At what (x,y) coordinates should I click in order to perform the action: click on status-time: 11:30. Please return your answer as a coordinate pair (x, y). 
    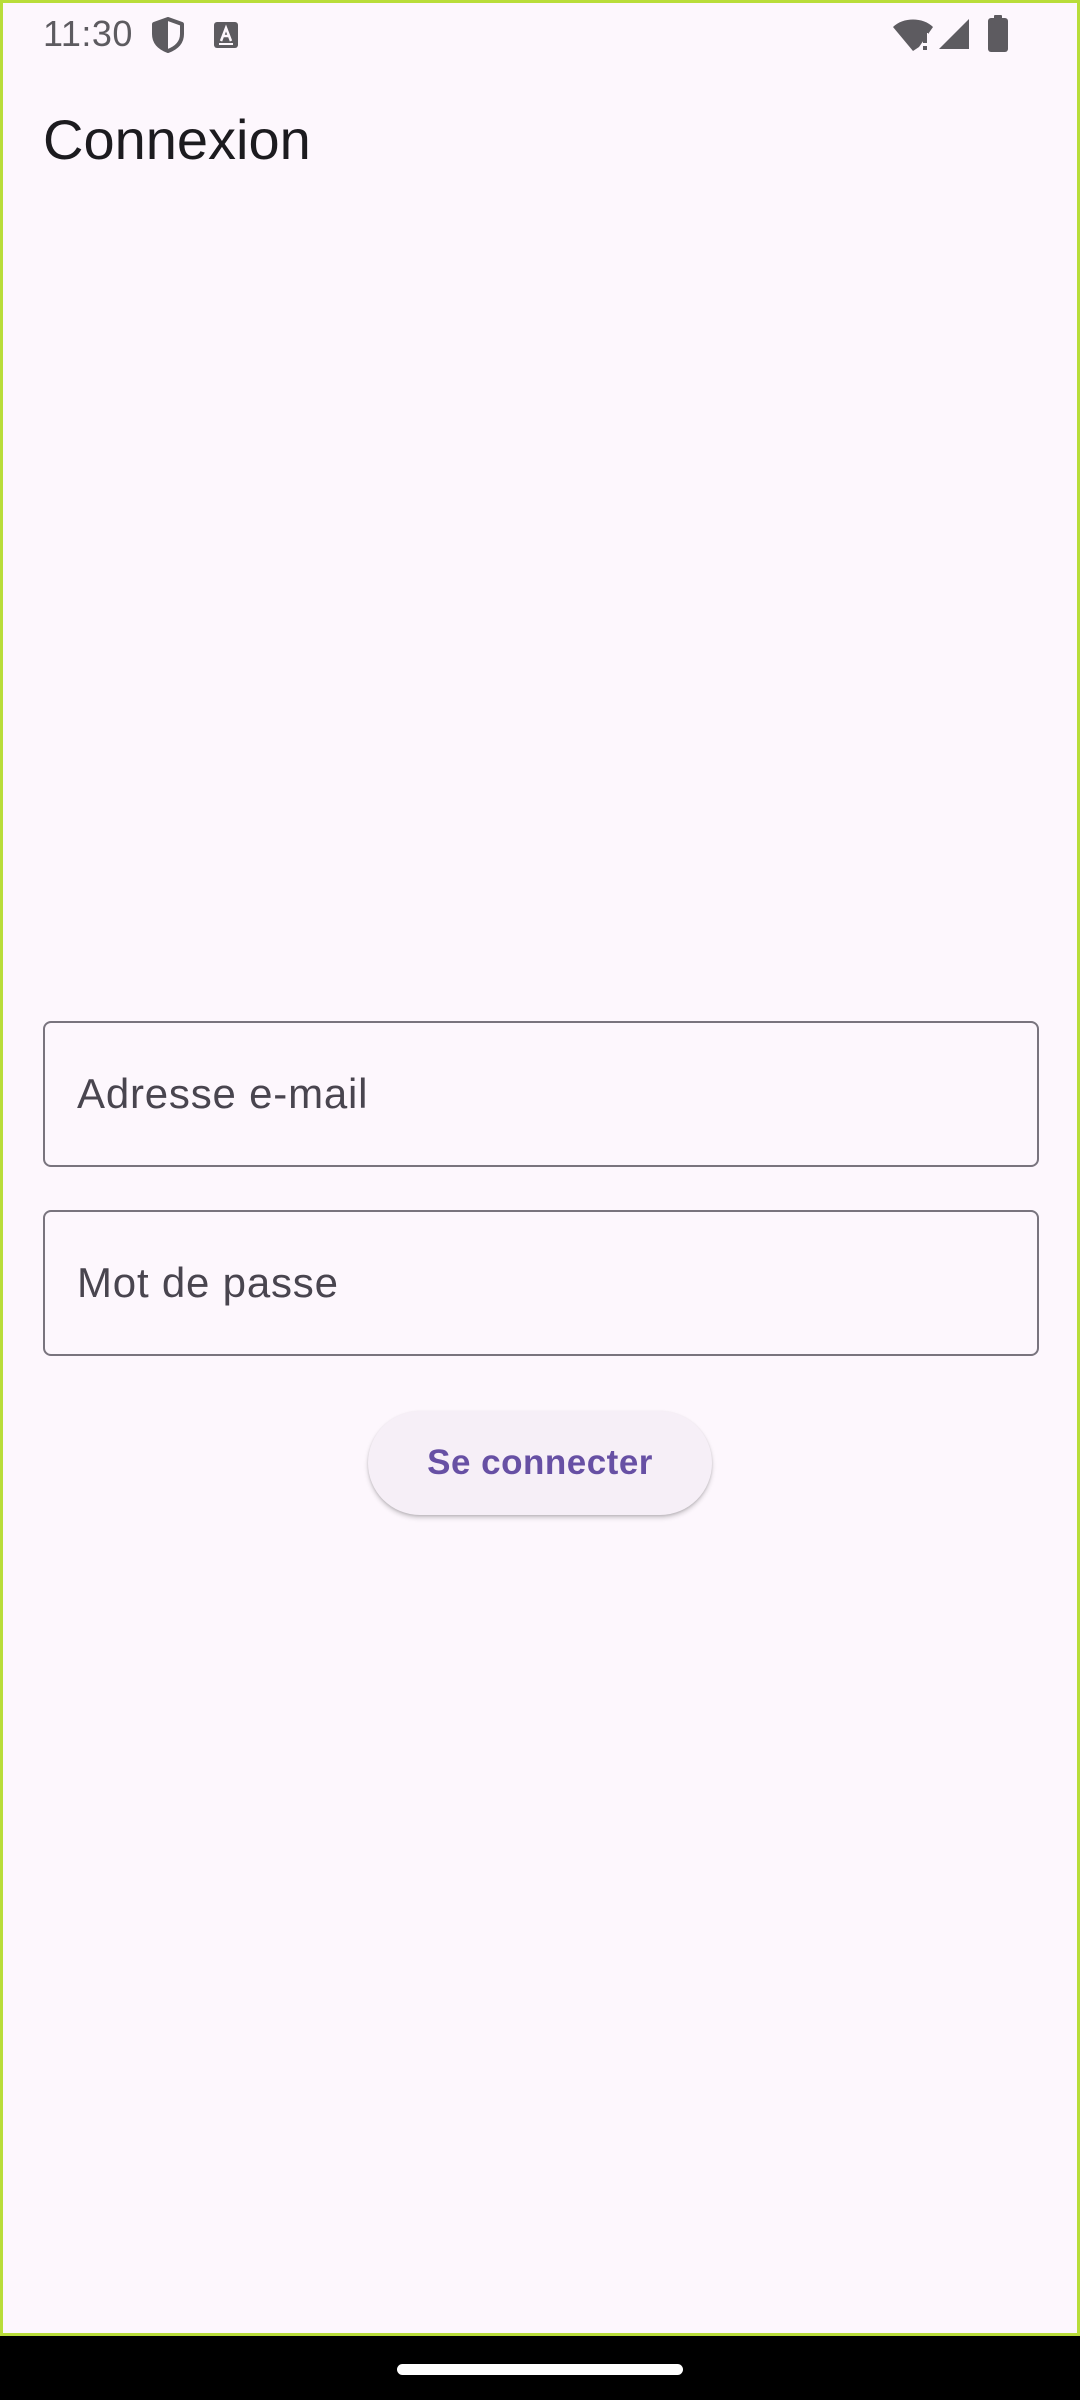
    Looking at the image, I should click on (88, 33).